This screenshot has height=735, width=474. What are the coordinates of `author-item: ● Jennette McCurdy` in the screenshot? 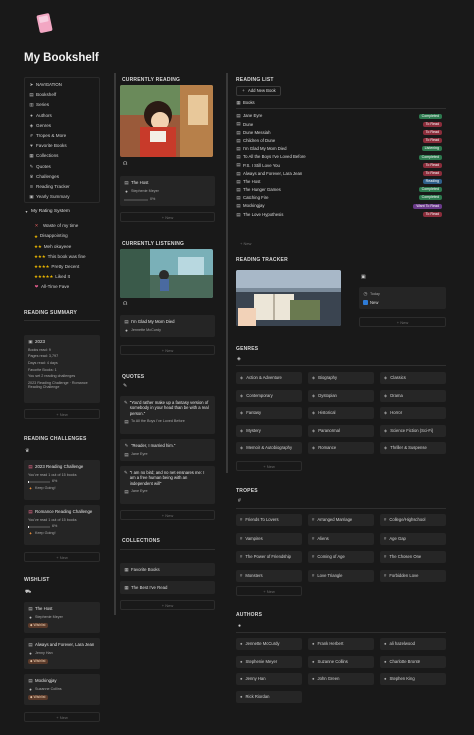 It's located at (269, 644).